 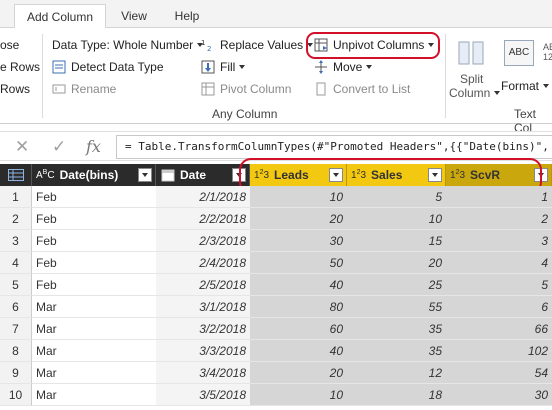 What do you see at coordinates (203, 373) in the screenshot?
I see `cell-date: 3/4/2018` at bounding box center [203, 373].